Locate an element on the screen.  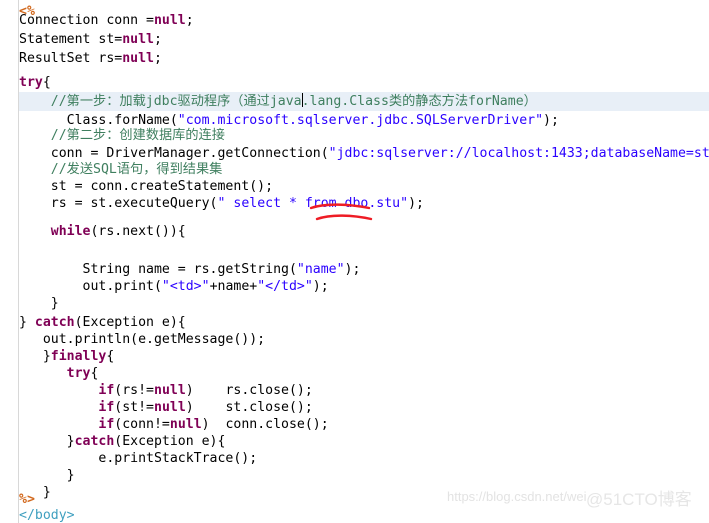
code-token-plain: Class.forName( is located at coordinates (98, 120).